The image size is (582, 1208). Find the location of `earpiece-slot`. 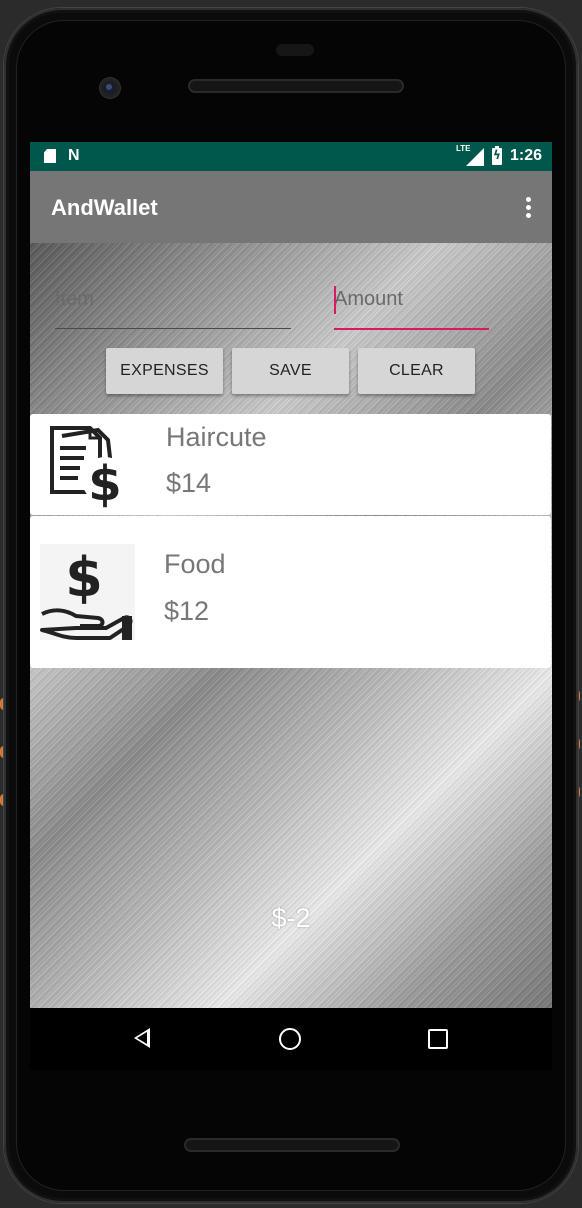

earpiece-slot is located at coordinates (295, 50).